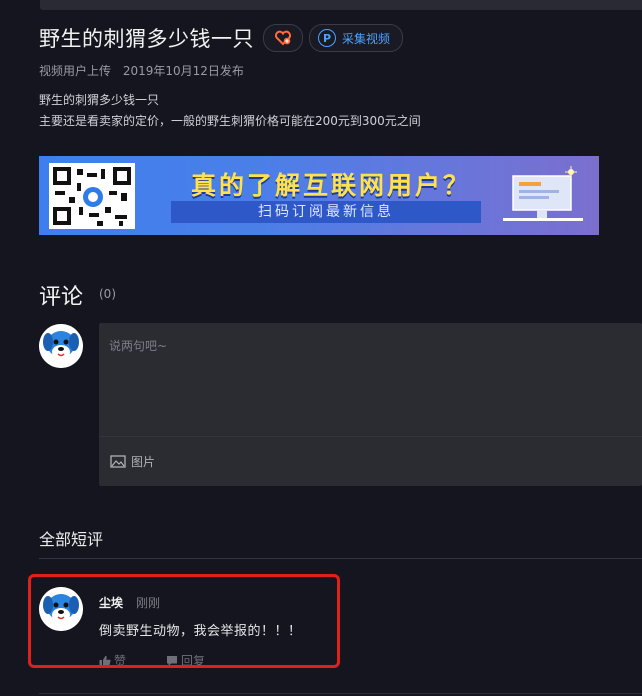 The image size is (642, 696). I want to click on comment-count: (0), so click(107, 294).